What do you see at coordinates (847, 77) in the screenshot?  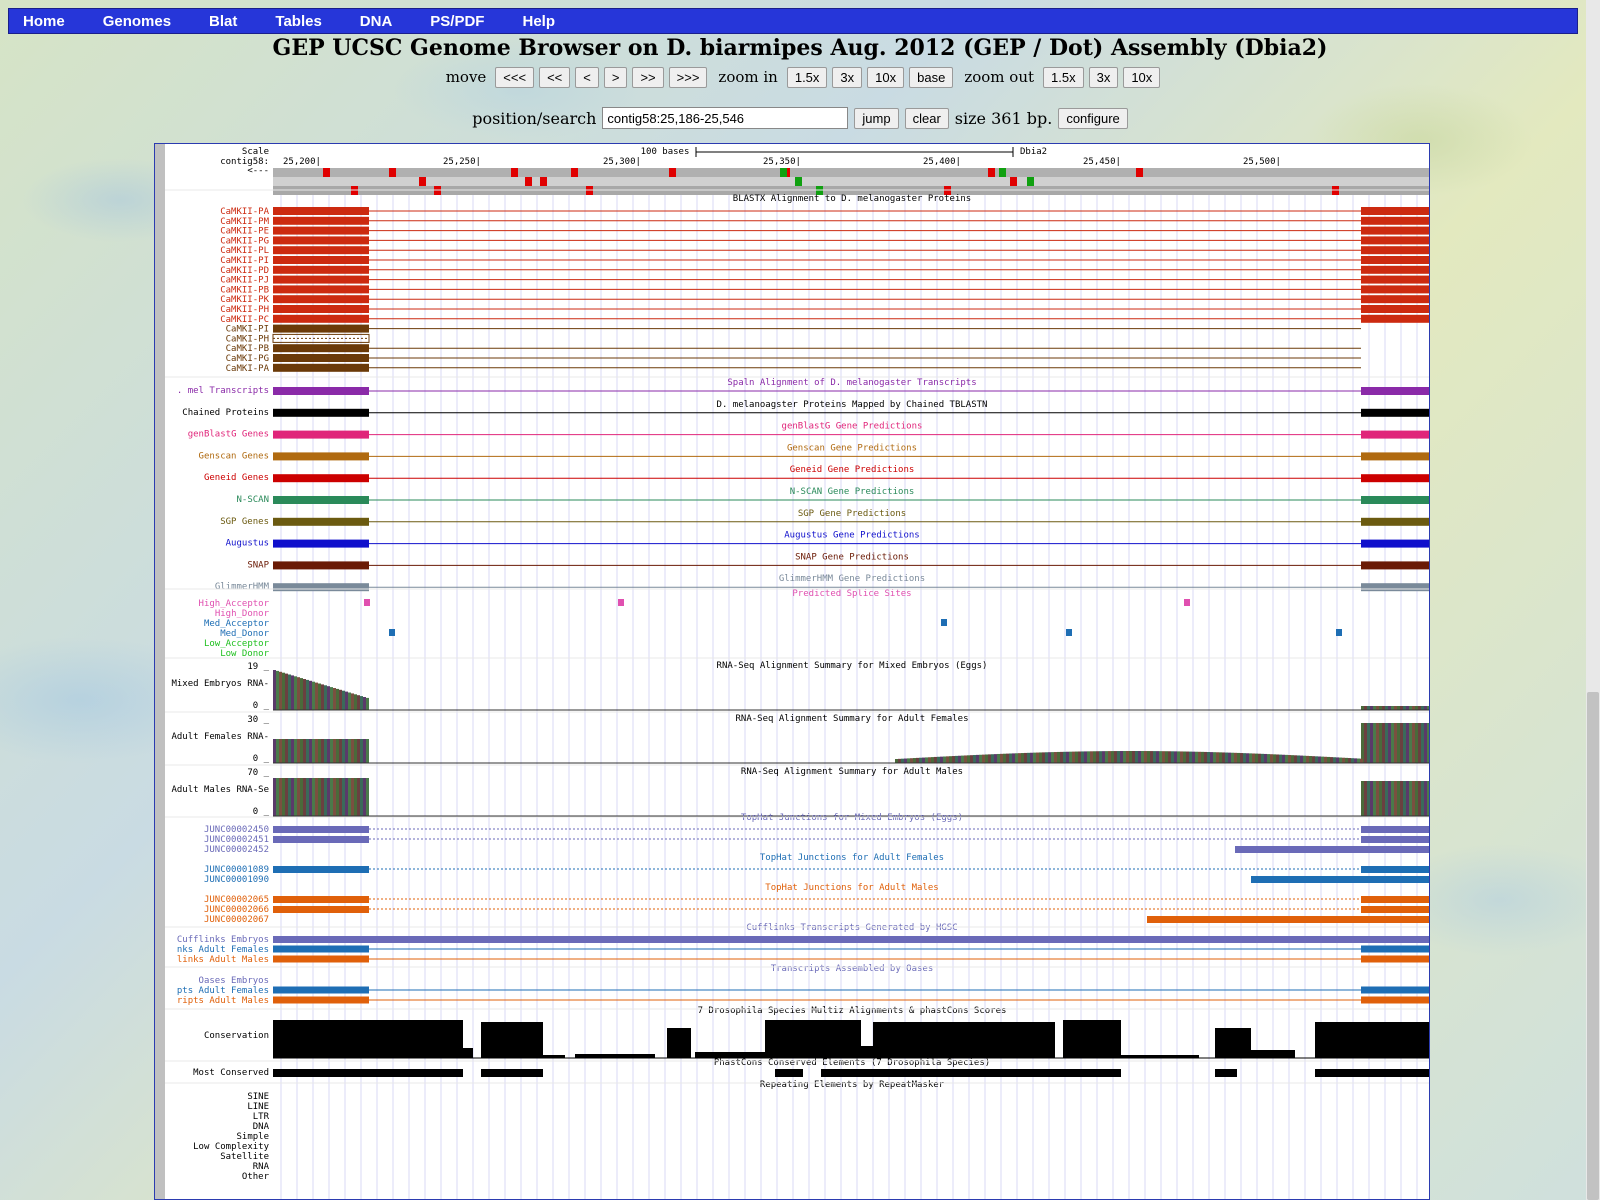 I see `zoom-in-3x-button: 3x` at bounding box center [847, 77].